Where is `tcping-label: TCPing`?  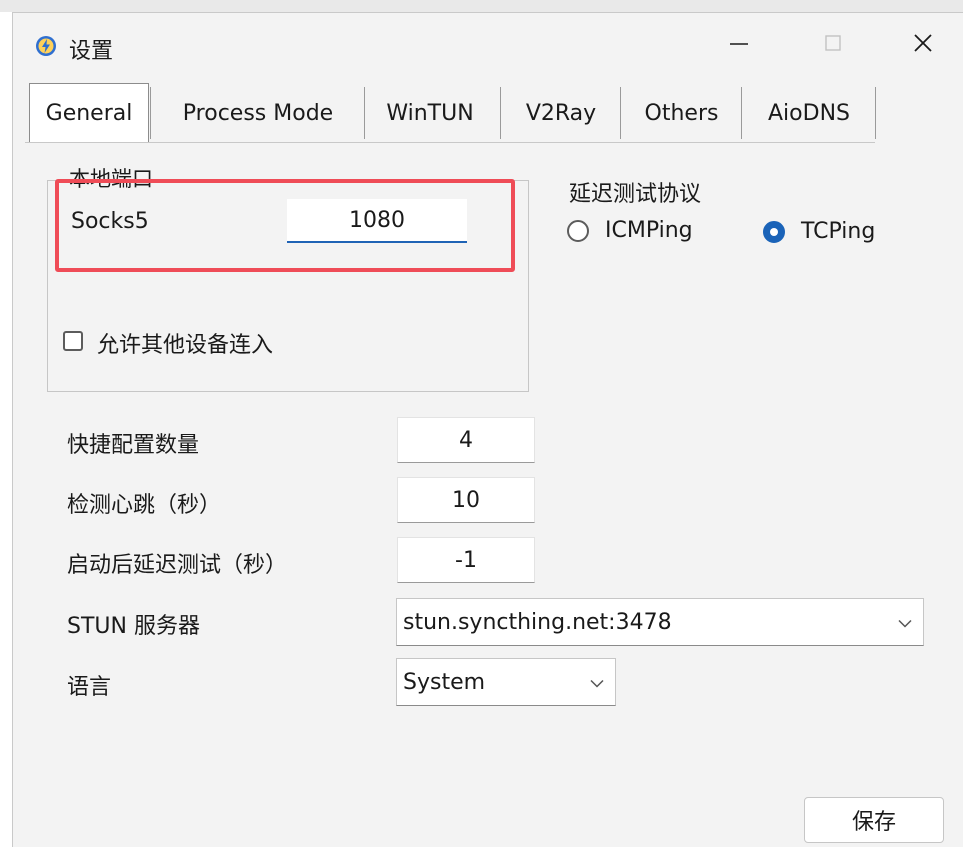
tcping-label: TCPing is located at coordinates (838, 231).